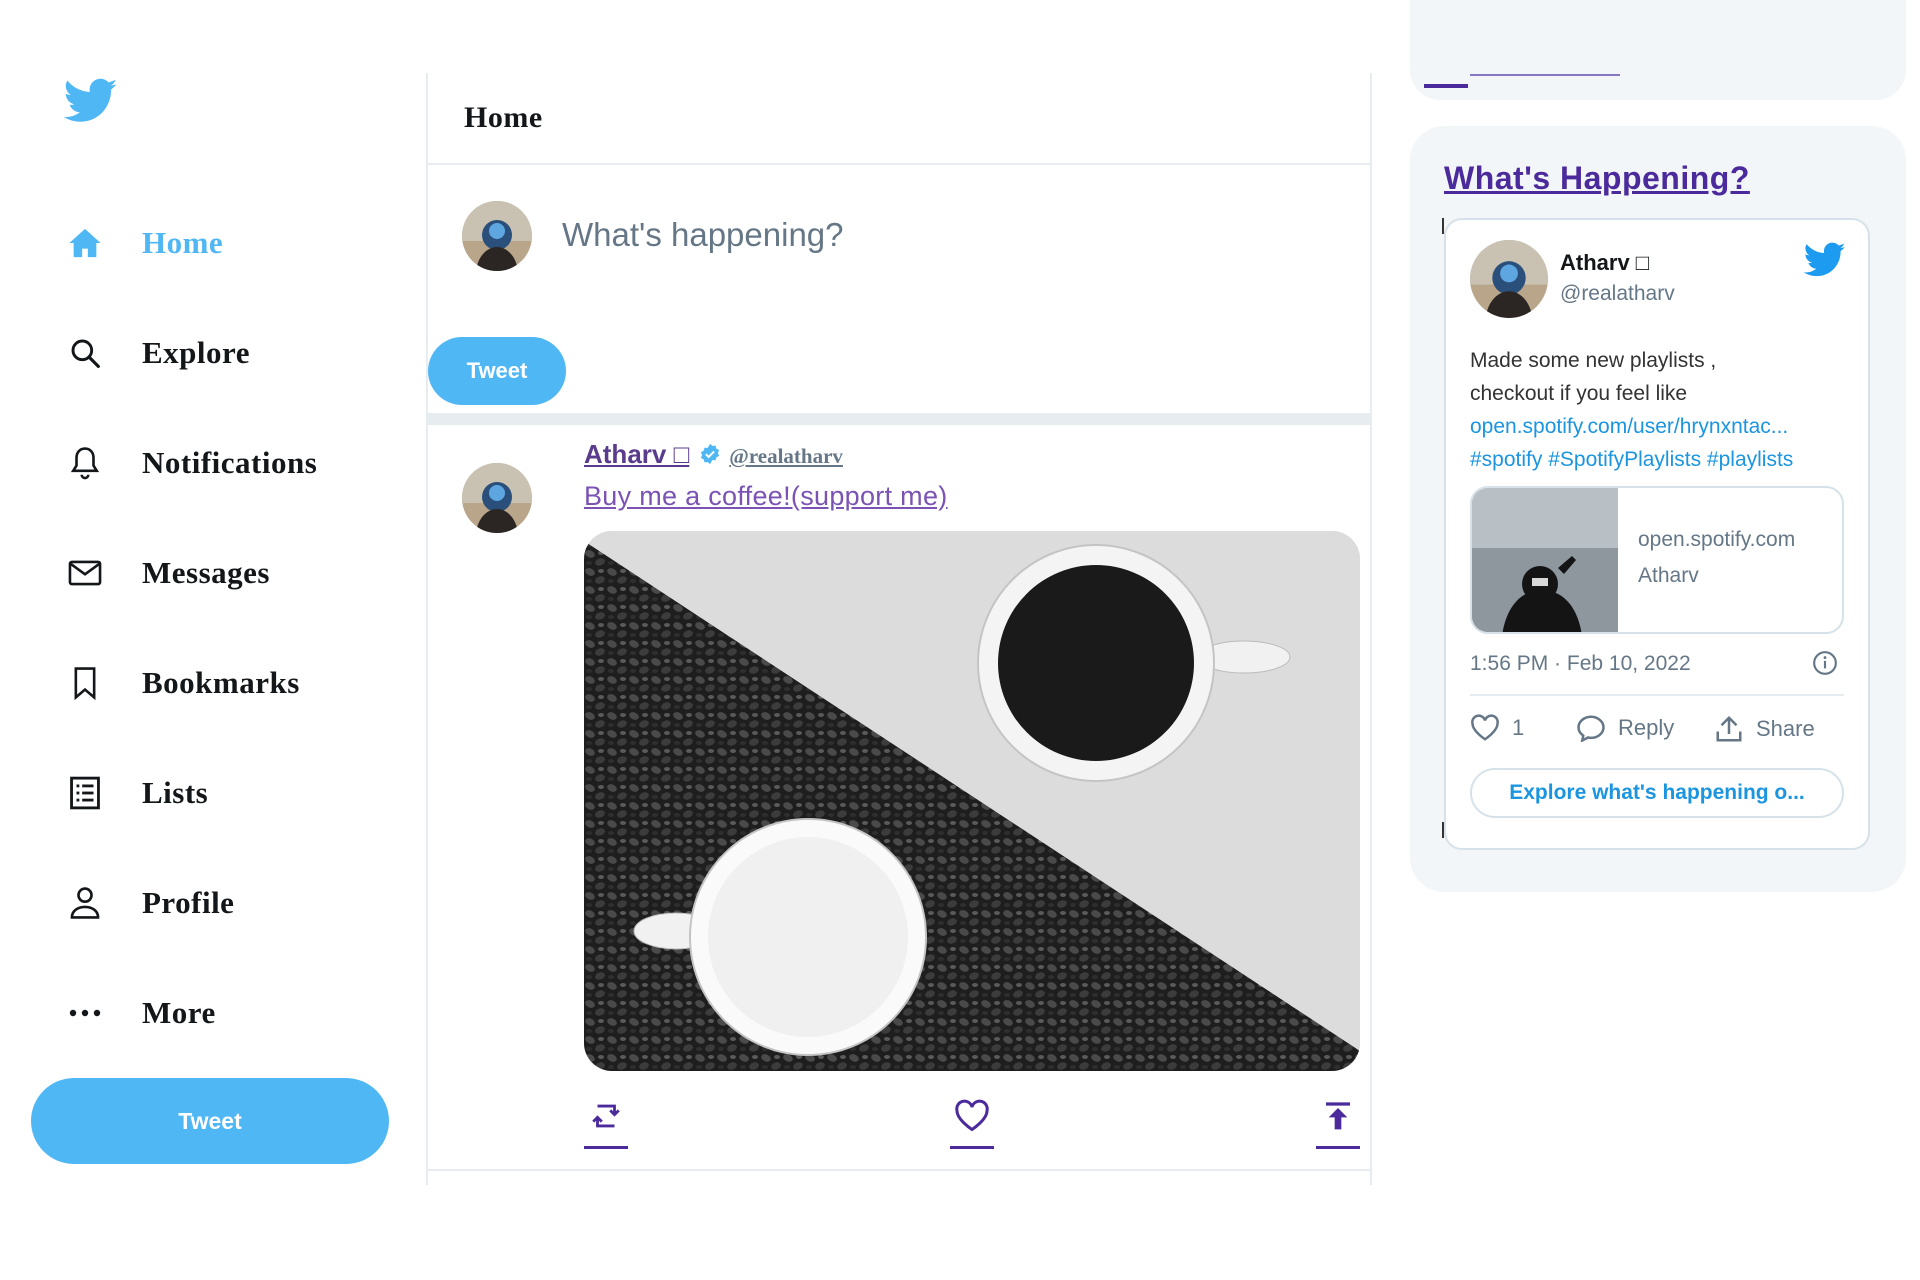 The width and height of the screenshot is (1920, 1280). What do you see at coordinates (1617, 294) in the screenshot?
I see `card-author-handle: @realatharv` at bounding box center [1617, 294].